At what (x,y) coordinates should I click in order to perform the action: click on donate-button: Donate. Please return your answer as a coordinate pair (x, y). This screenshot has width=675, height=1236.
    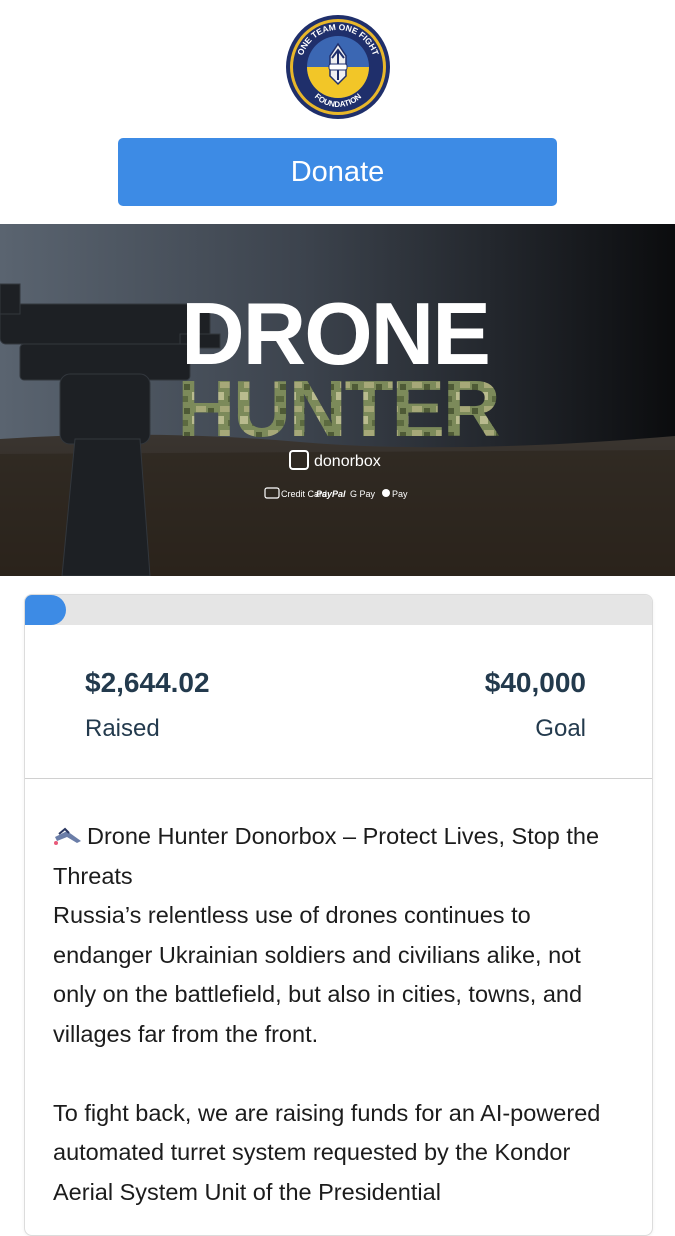
    Looking at the image, I should click on (337, 172).